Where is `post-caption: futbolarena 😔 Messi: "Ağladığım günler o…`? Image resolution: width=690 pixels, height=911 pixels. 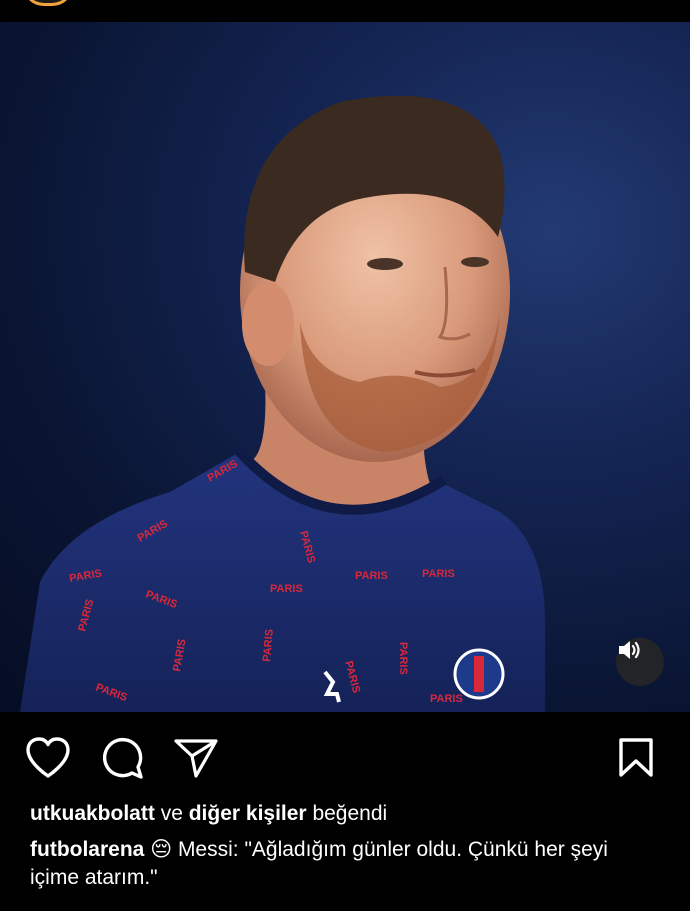
post-caption: futbolarena 😔 Messi: "Ağladığım günler o… is located at coordinates (345, 864).